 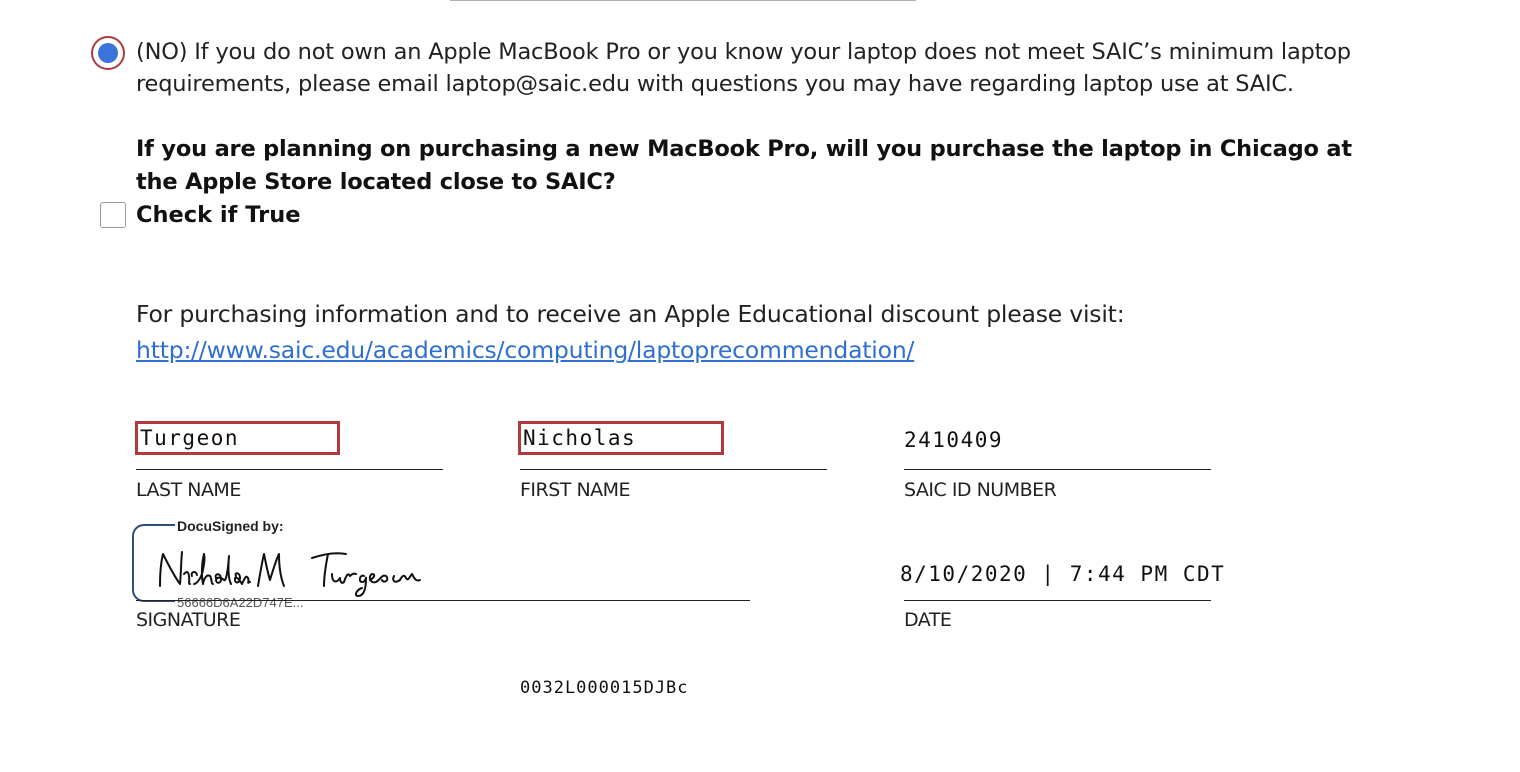 What do you see at coordinates (113, 215) in the screenshot?
I see `check-if-true-checkbox` at bounding box center [113, 215].